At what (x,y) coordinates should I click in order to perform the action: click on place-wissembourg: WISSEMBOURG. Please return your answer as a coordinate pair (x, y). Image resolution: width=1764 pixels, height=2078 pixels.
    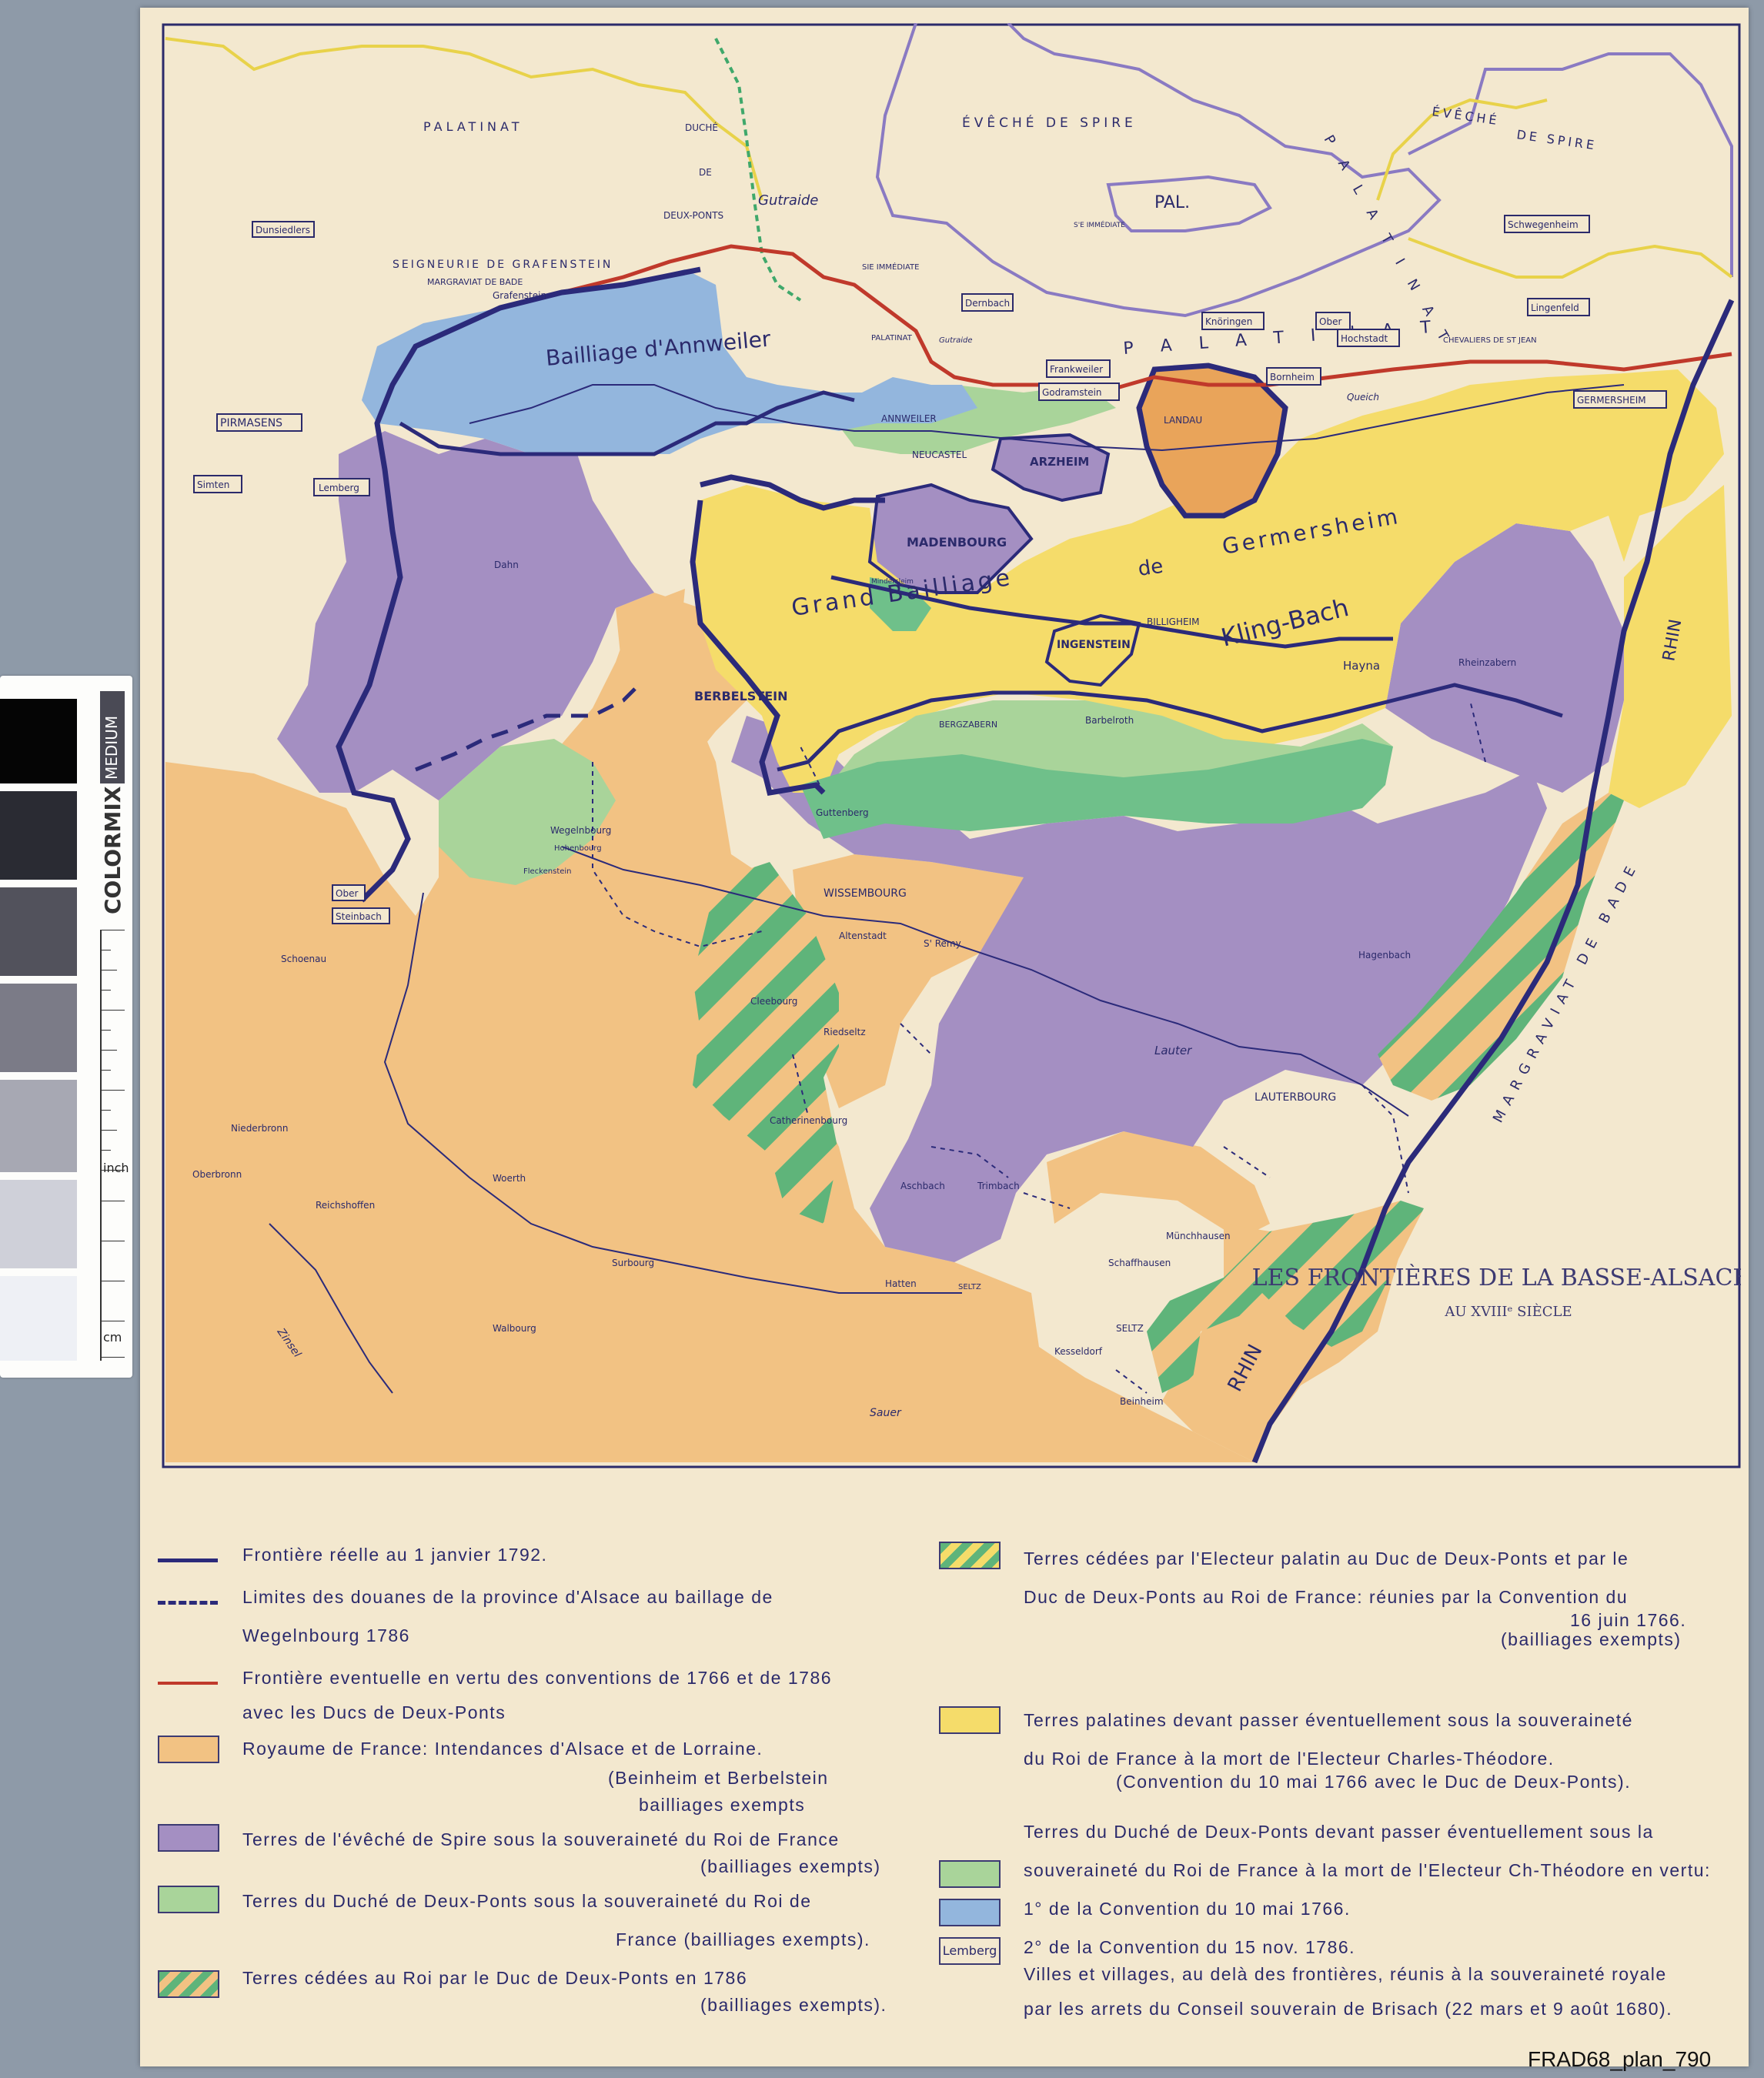
    Looking at the image, I should click on (865, 893).